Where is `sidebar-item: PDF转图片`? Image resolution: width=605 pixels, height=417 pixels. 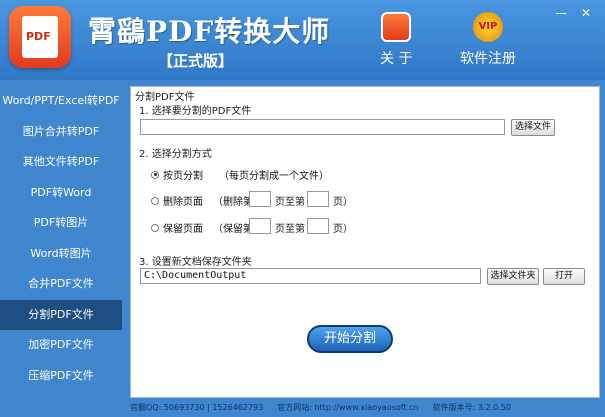 sidebar-item: PDF转图片 is located at coordinates (61, 223).